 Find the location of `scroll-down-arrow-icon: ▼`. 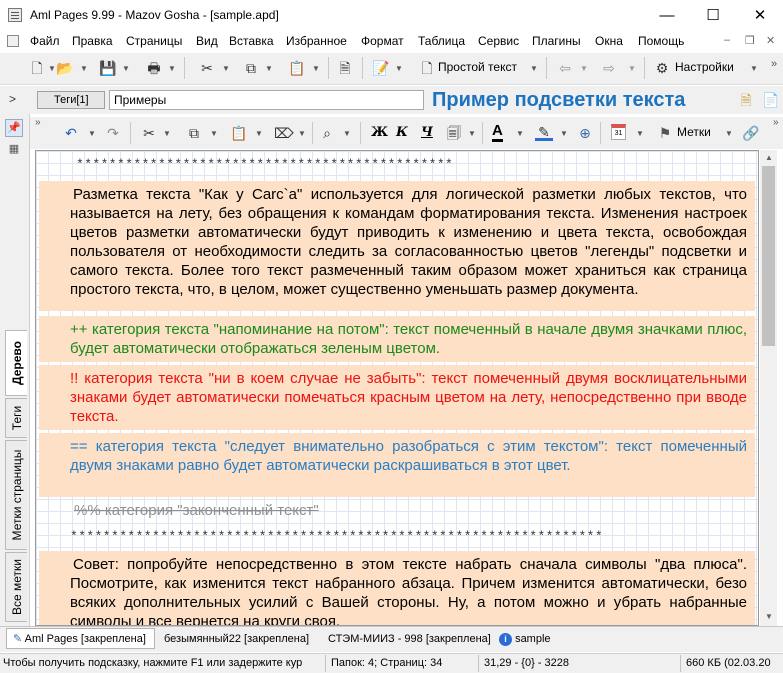

scroll-down-arrow-icon: ▼ is located at coordinates (769, 616).